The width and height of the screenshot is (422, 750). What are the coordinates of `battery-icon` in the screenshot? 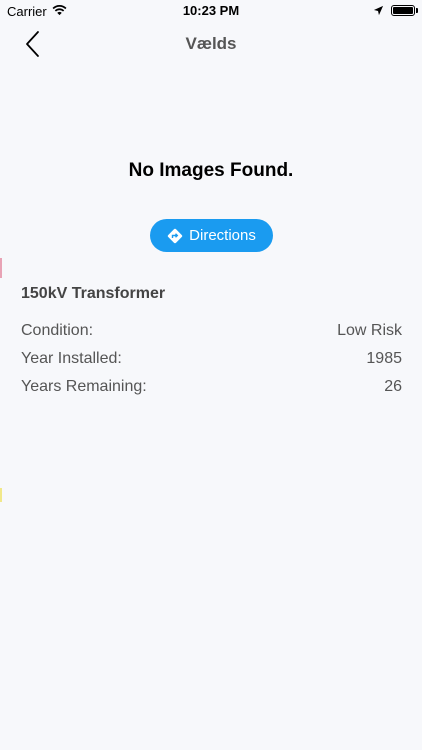 It's located at (403, 10).